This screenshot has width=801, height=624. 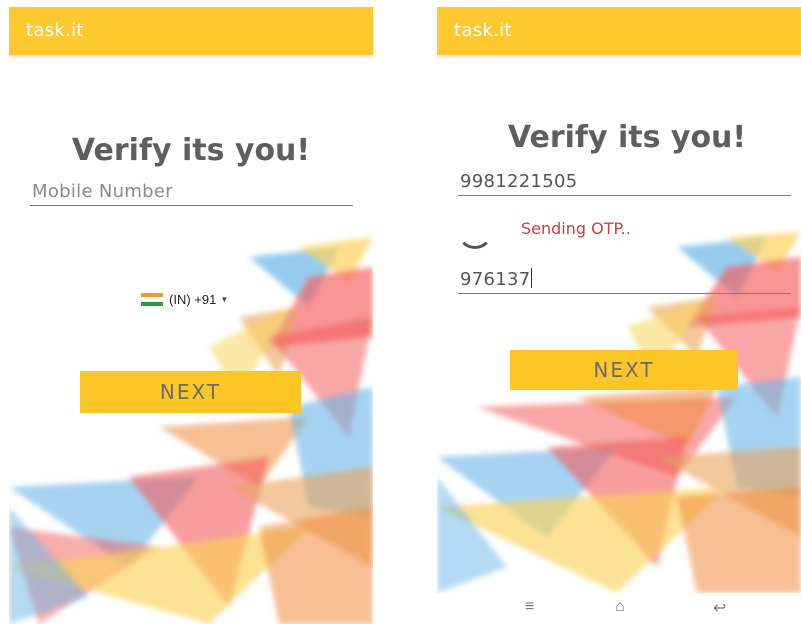 I want to click on mobile-number-placeholder: Mobile Number, so click(x=102, y=191).